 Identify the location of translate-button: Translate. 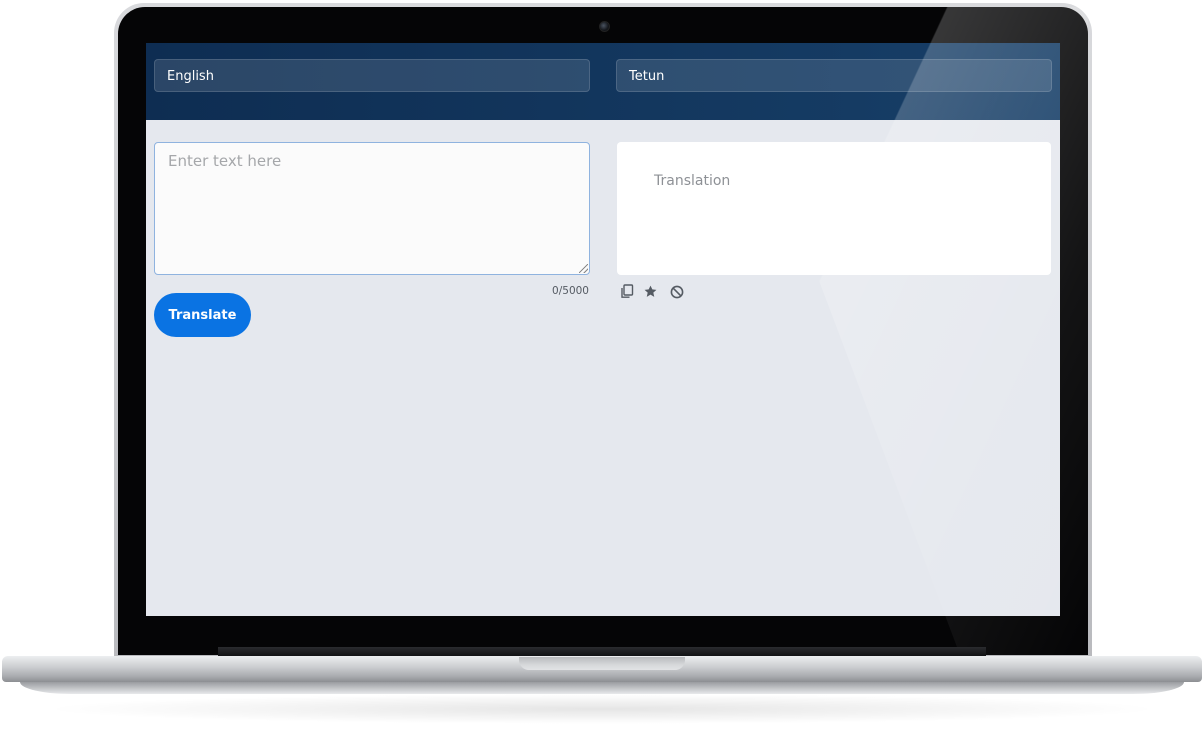
(202, 315).